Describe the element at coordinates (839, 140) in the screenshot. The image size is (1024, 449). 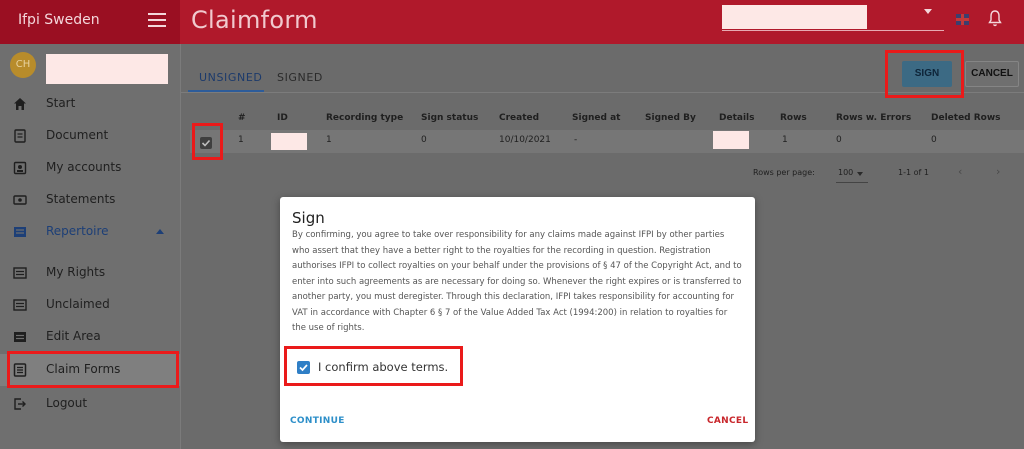
I see `cell-rows-errors: 0` at that location.